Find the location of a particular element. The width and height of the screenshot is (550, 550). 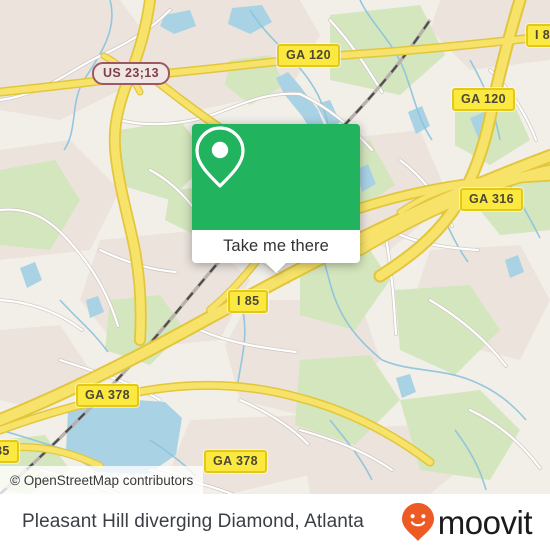

popup-pointer-tail is located at coordinates (276, 267).